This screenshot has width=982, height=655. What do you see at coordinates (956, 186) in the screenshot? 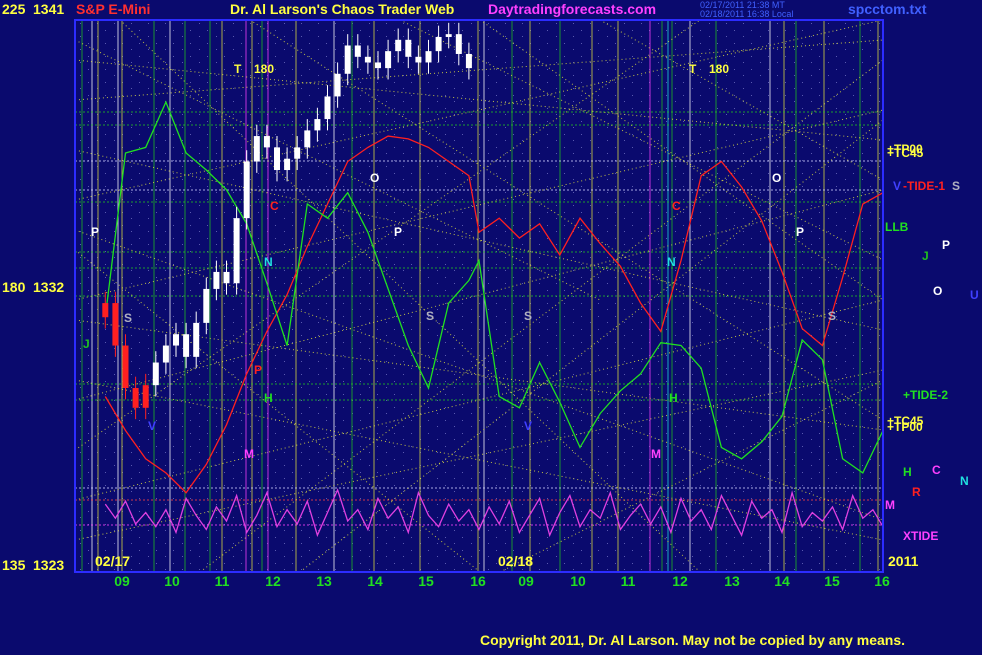
I see `right-label: S` at bounding box center [956, 186].